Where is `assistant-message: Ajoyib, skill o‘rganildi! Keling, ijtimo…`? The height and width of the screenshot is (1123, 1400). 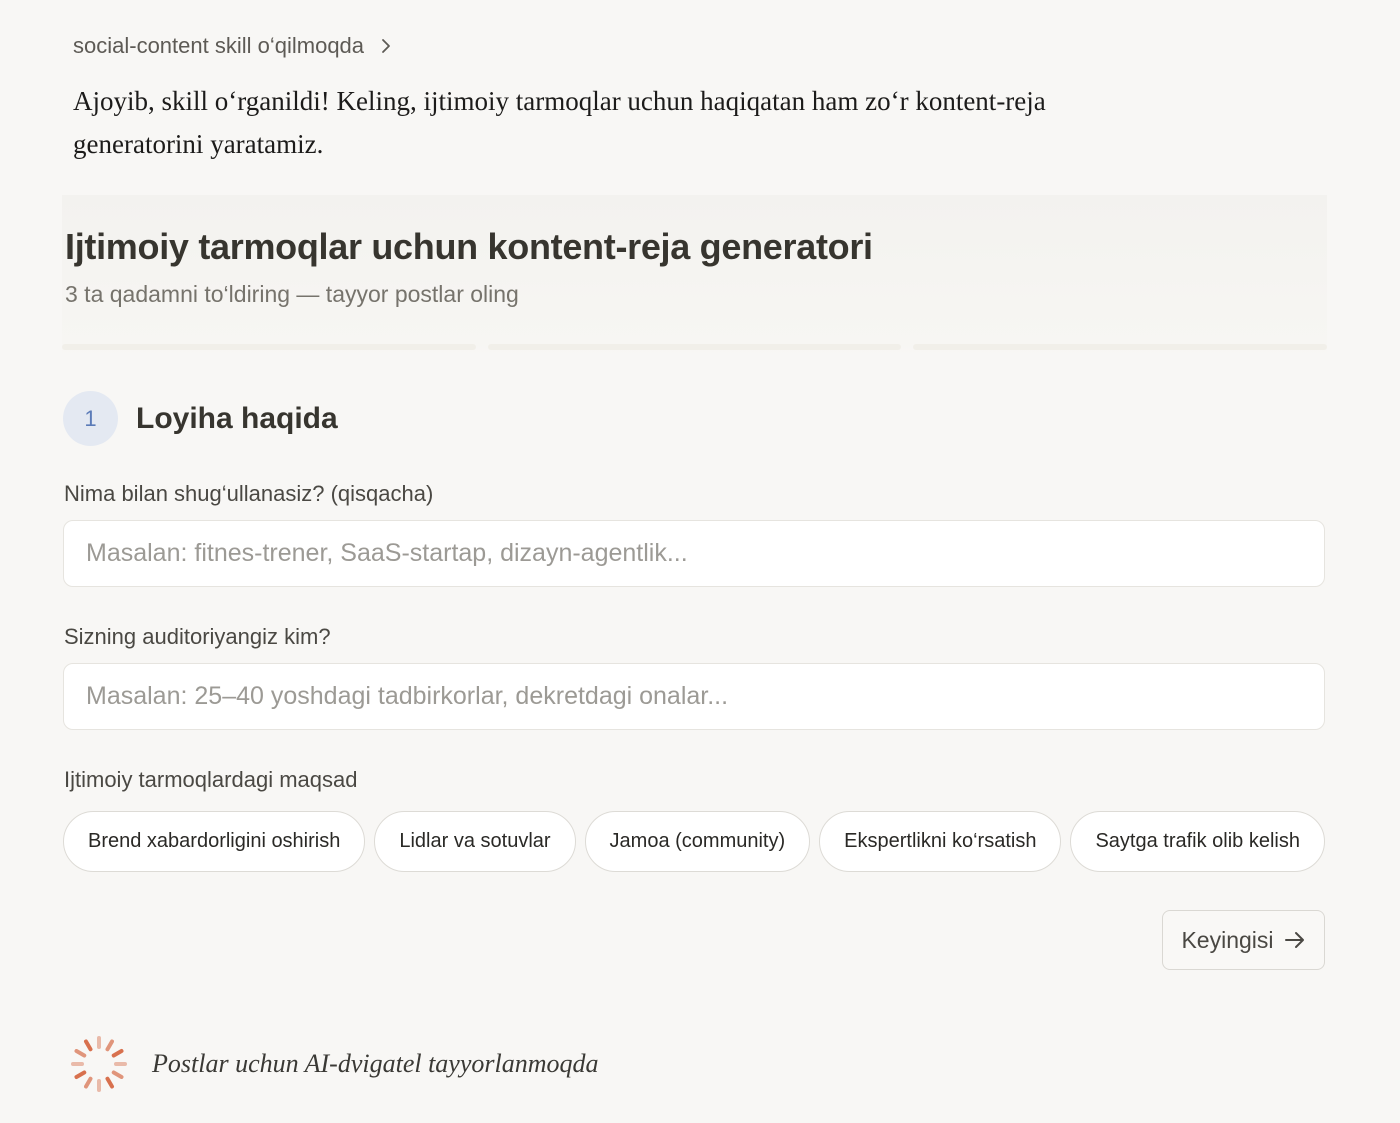
assistant-message: Ajoyib, skill o‘rganildi! Keling, ijtimo… is located at coordinates (559, 122).